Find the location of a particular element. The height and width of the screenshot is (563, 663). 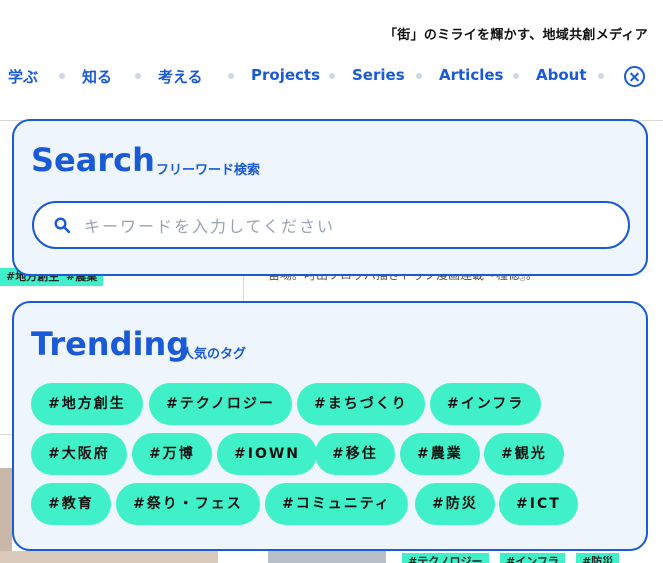

nav-item-series: Series is located at coordinates (378, 75).